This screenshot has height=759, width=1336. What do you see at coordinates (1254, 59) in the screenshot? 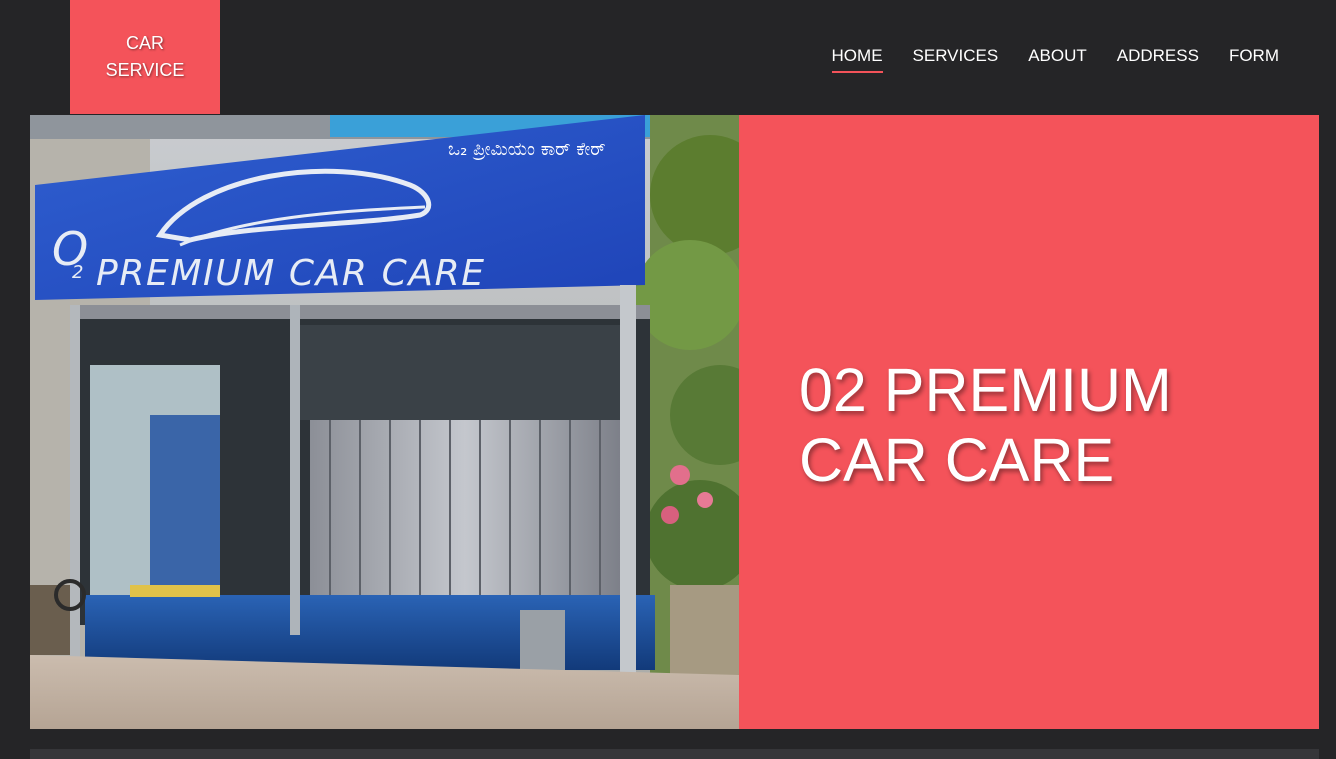
I see `nav-form: FORM` at bounding box center [1254, 59].